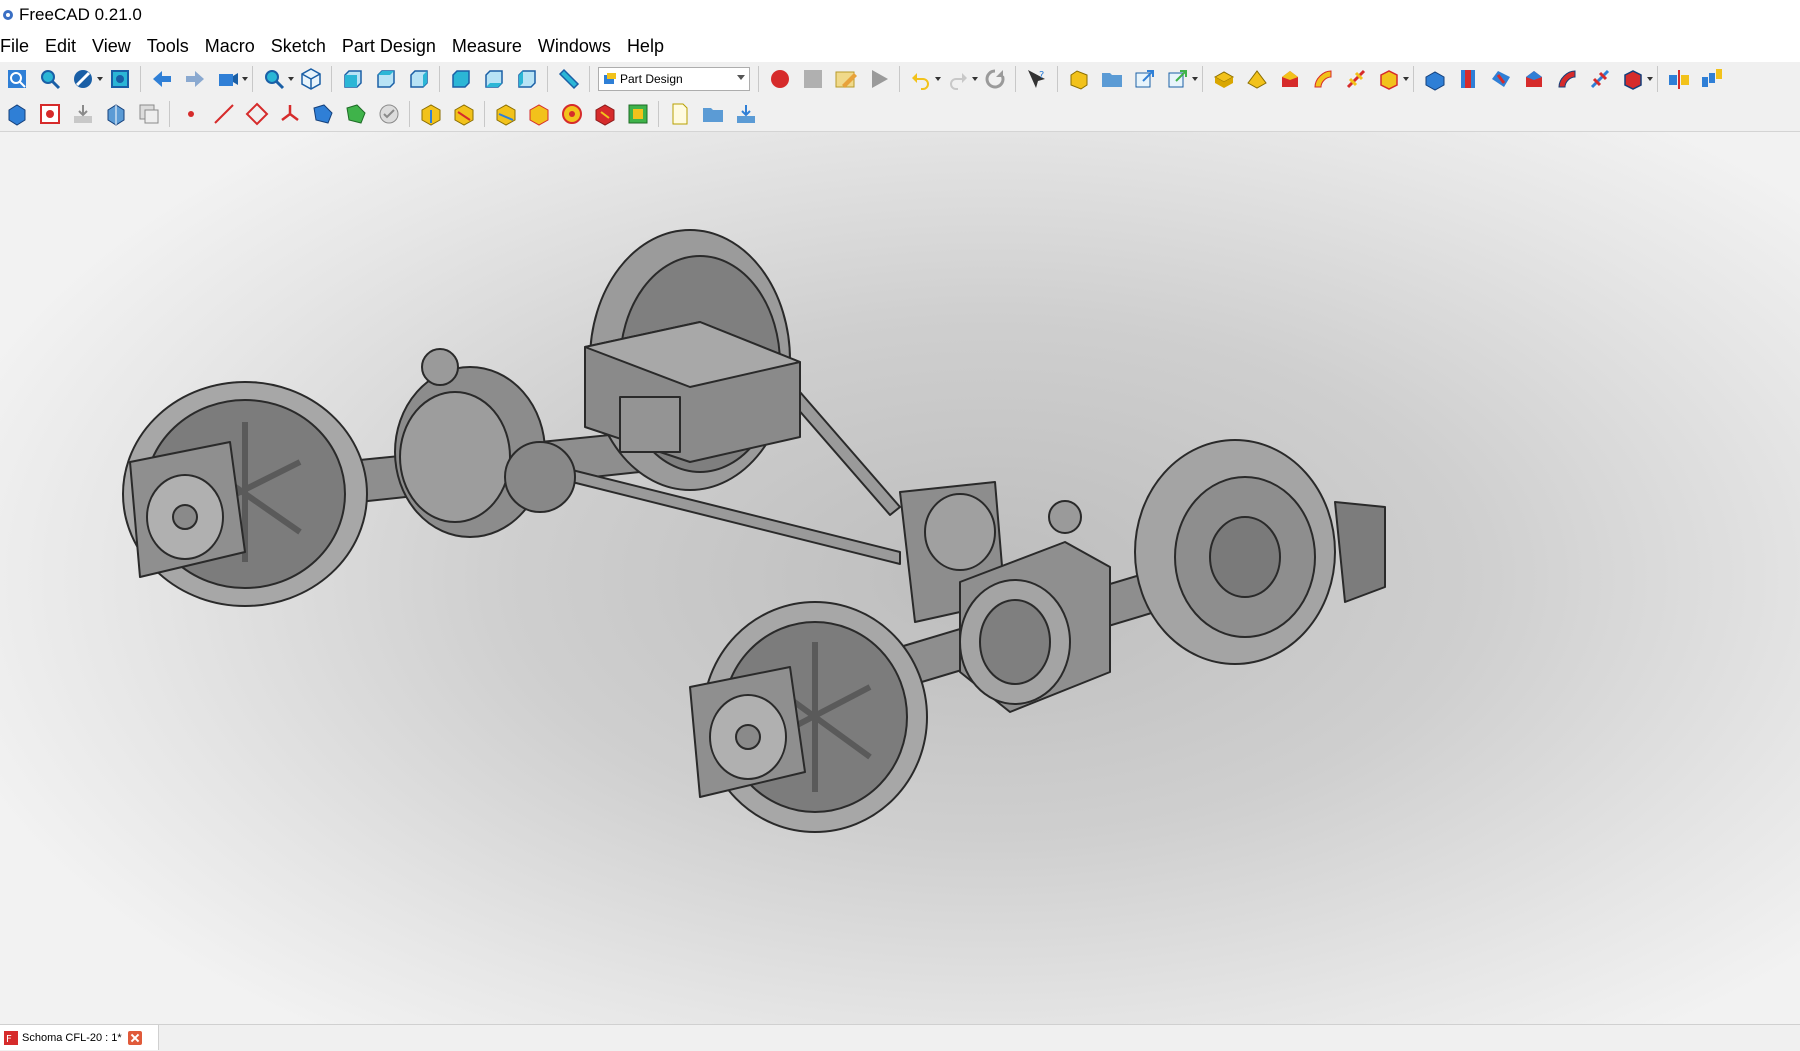 The image size is (1800, 1051). Describe the element at coordinates (389, 114) in the screenshot. I see `check-geometry-button` at that location.